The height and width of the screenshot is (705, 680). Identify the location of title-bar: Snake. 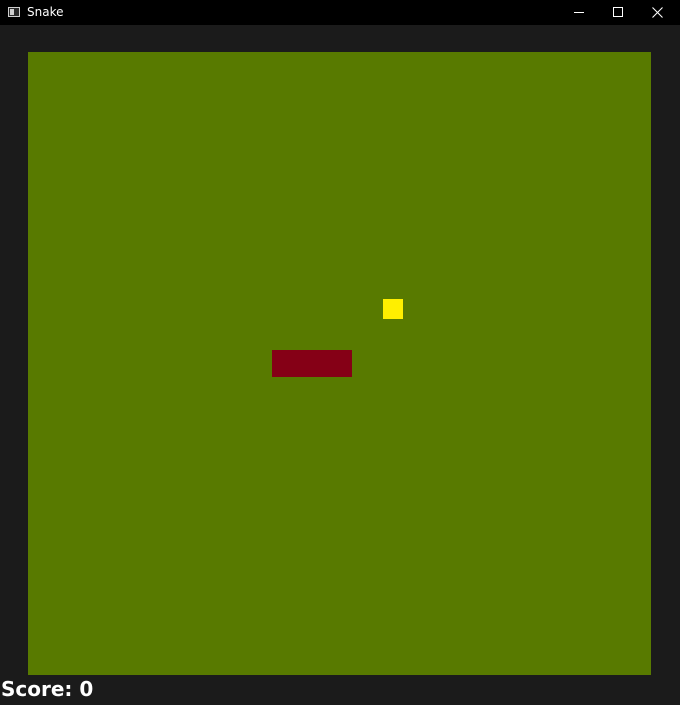
(340, 12).